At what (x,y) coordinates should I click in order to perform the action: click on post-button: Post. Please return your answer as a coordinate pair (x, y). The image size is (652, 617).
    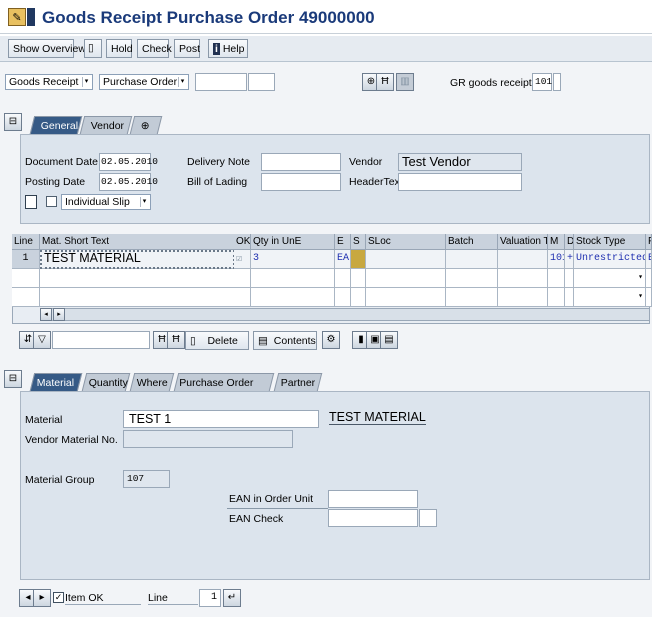
    Looking at the image, I should click on (187, 48).